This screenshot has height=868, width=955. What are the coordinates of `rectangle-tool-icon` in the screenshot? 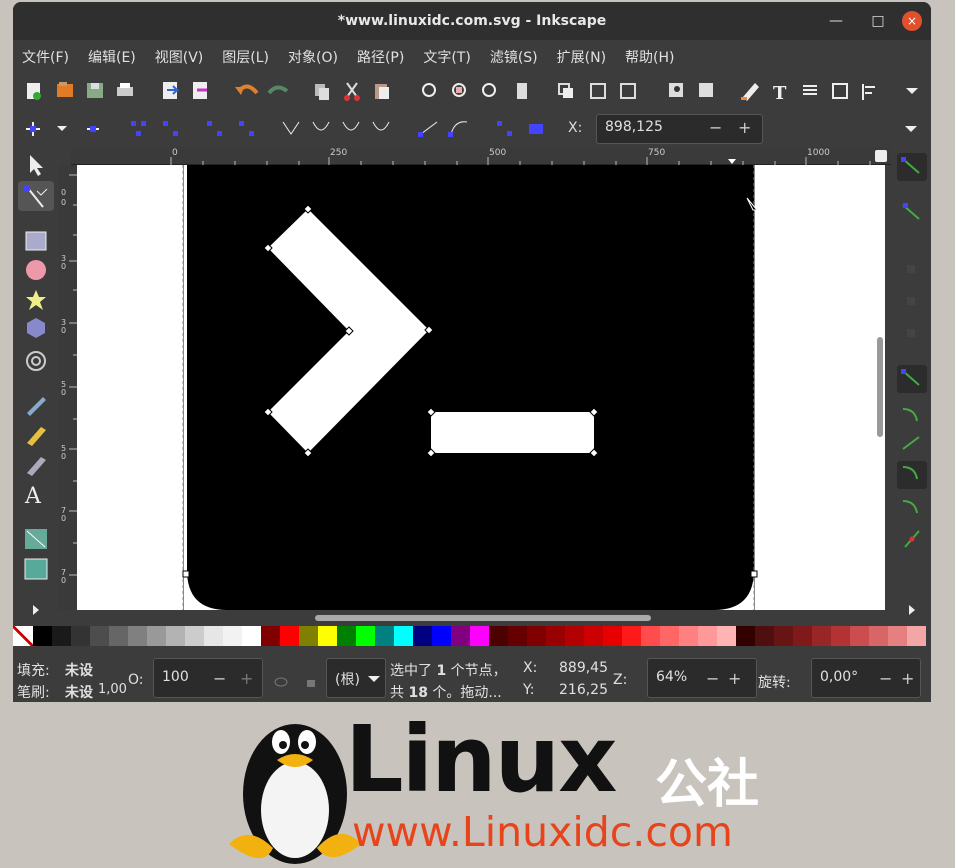 It's located at (36, 241).